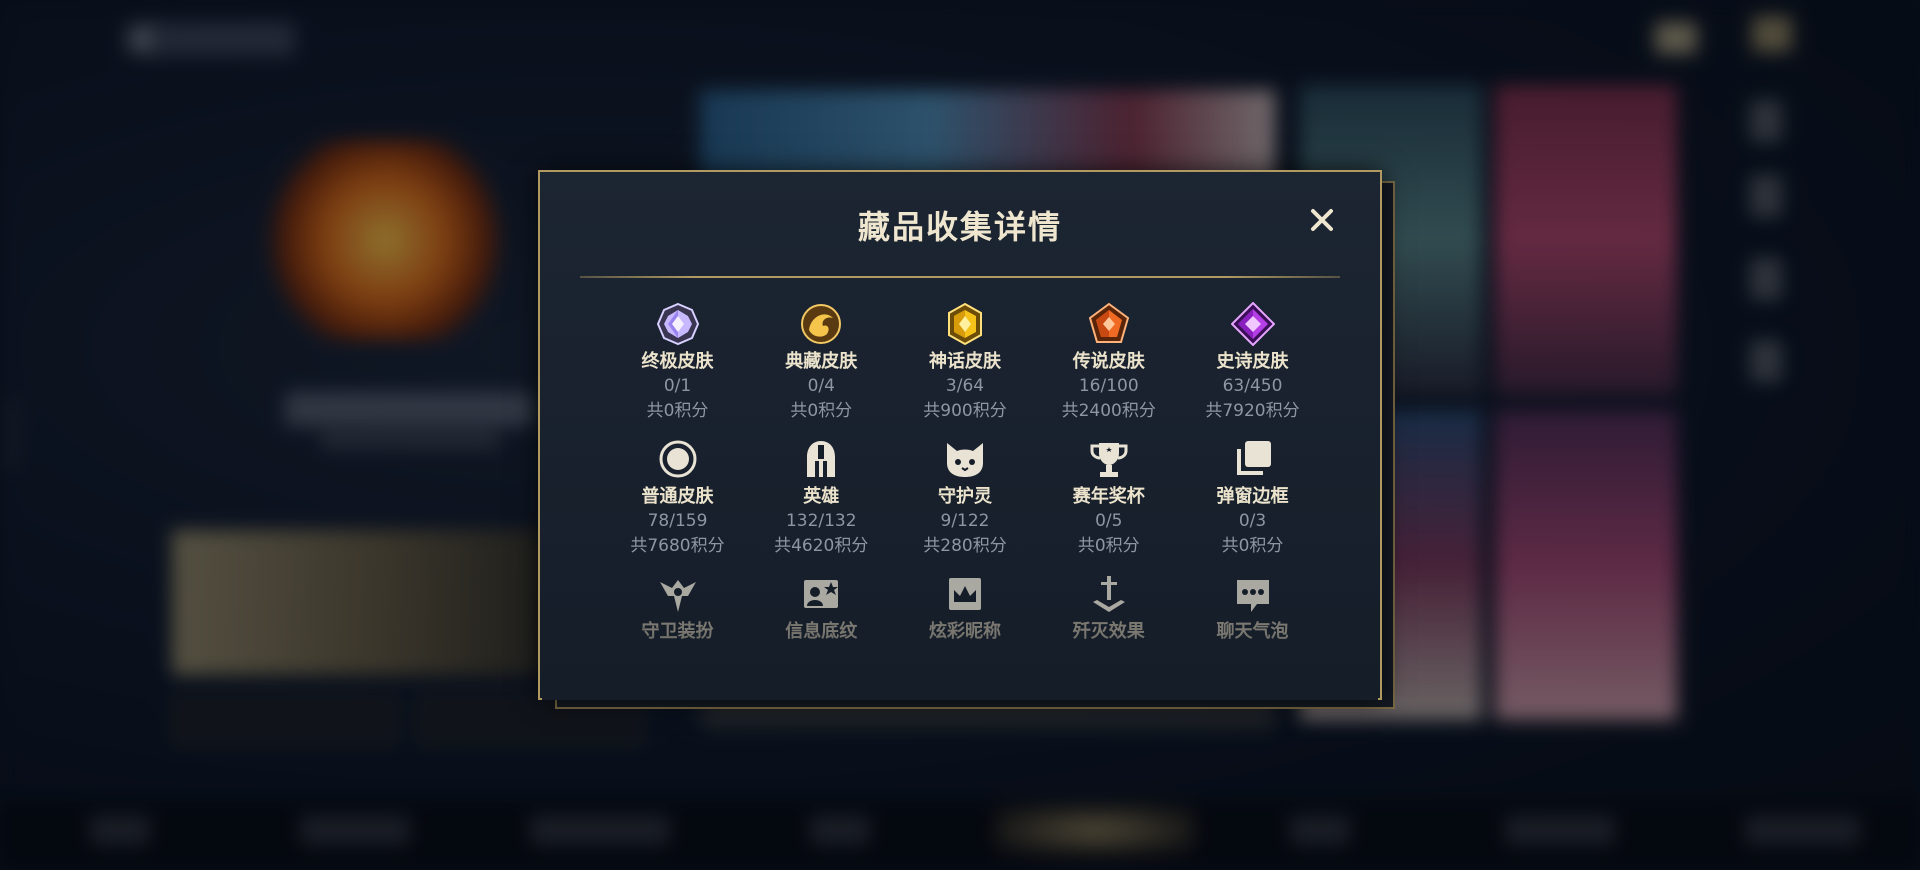  What do you see at coordinates (677, 596) in the screenshot?
I see `ward-skin-icon` at bounding box center [677, 596].